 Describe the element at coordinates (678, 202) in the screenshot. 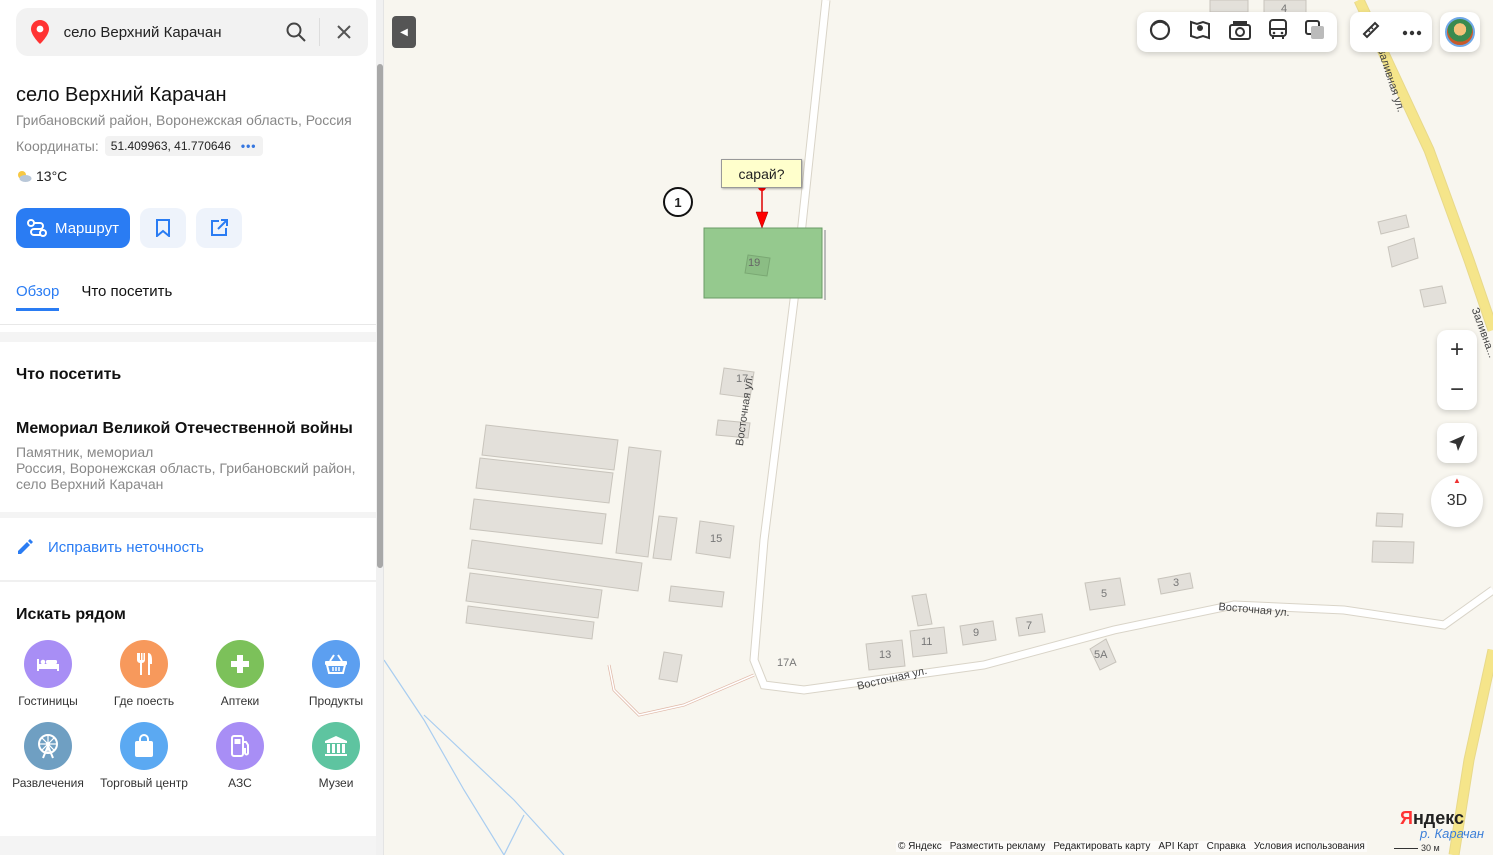

I see `numbered-marker: 1` at that location.